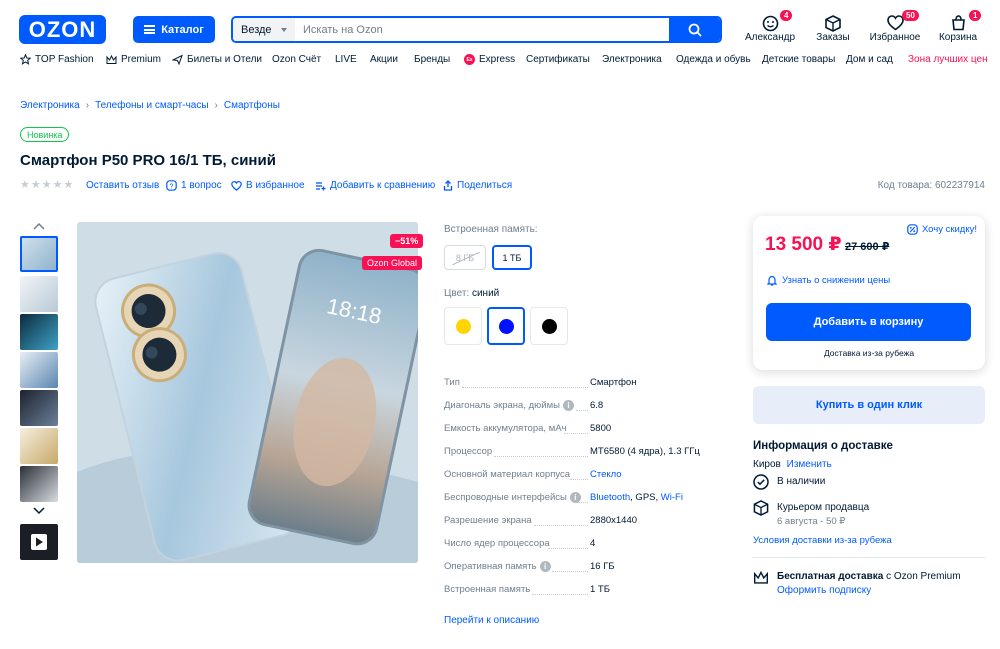 The width and height of the screenshot is (1000, 649). I want to click on star-icon: ★, so click(57, 185).